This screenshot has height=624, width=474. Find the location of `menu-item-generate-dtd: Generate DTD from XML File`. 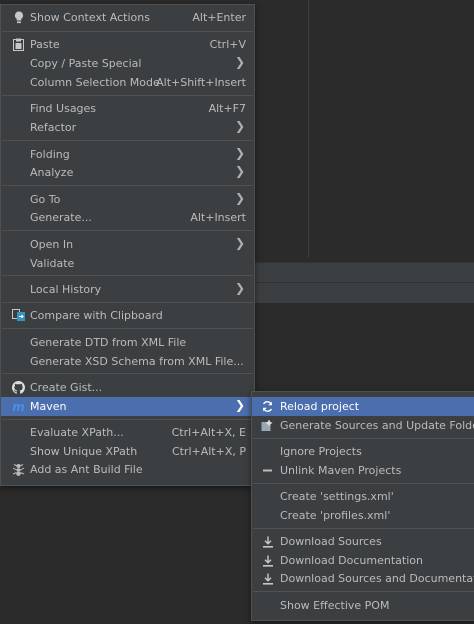

menu-item-generate-dtd: Generate DTD from XML File is located at coordinates (127, 342).